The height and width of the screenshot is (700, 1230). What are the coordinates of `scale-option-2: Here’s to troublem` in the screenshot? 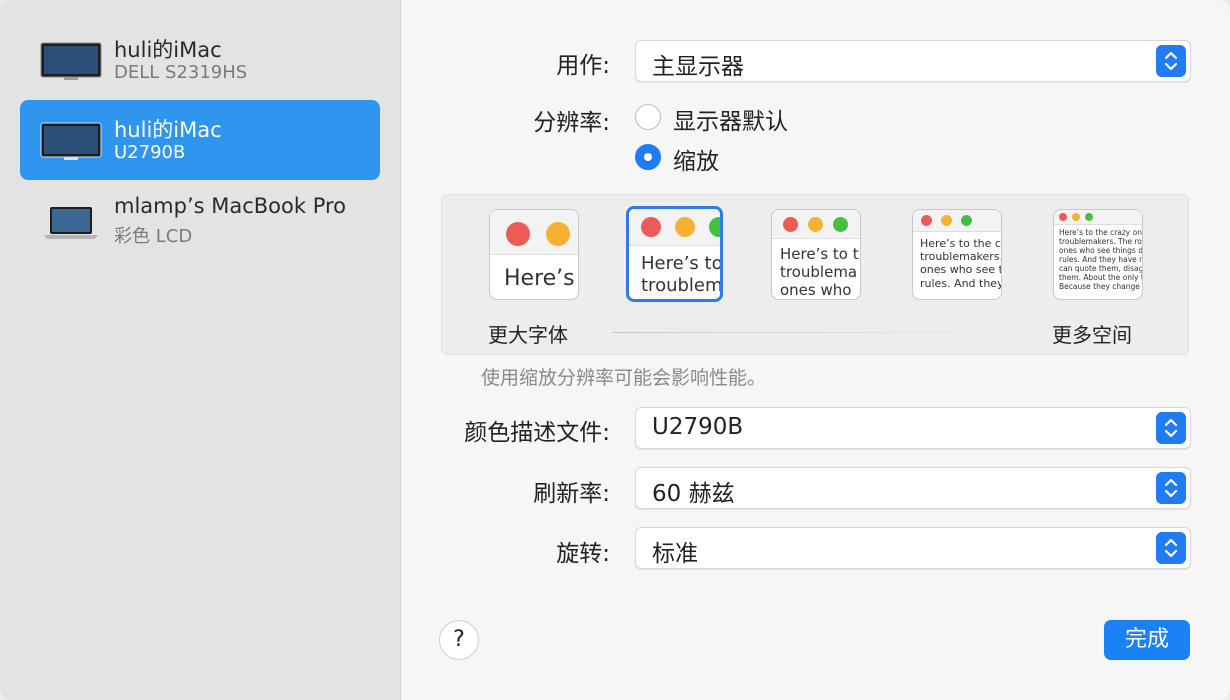 It's located at (674, 254).